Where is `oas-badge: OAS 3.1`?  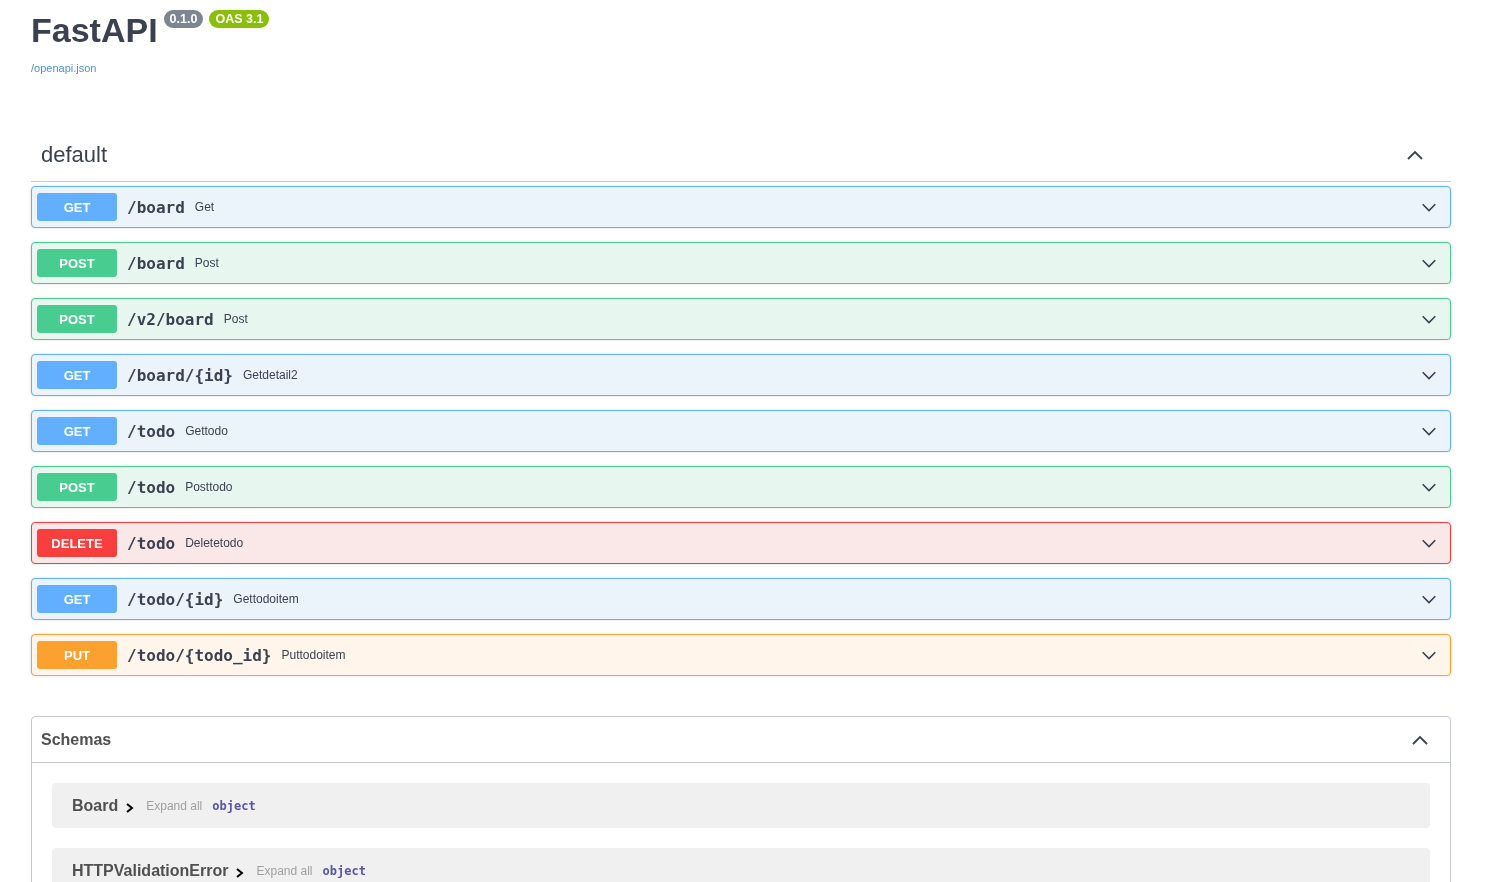 oas-badge: OAS 3.1 is located at coordinates (239, 19).